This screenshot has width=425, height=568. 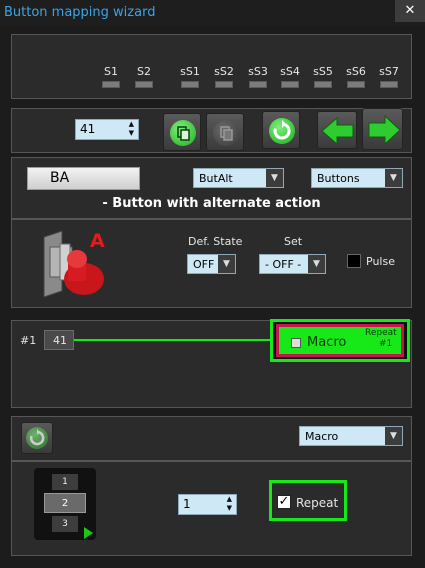 I want to click on pulse-checkbox, so click(x=354, y=261).